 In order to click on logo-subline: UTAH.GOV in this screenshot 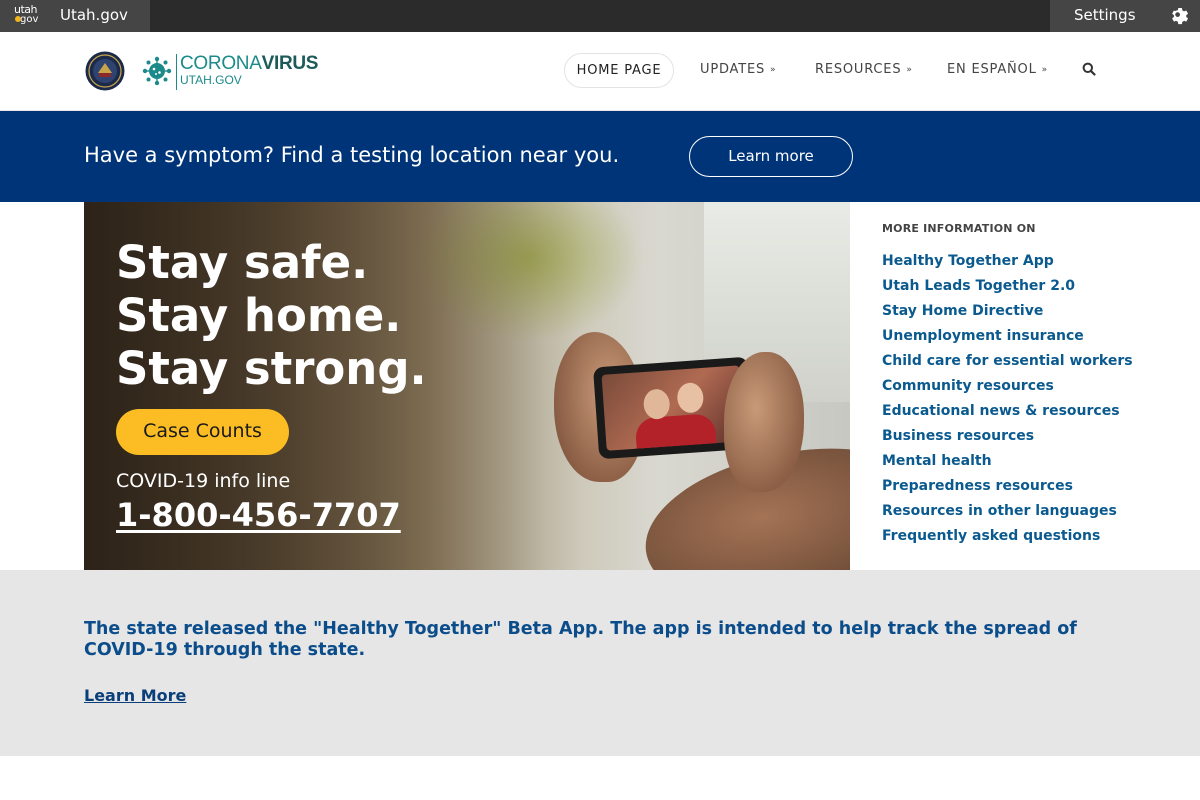, I will do `click(211, 80)`.